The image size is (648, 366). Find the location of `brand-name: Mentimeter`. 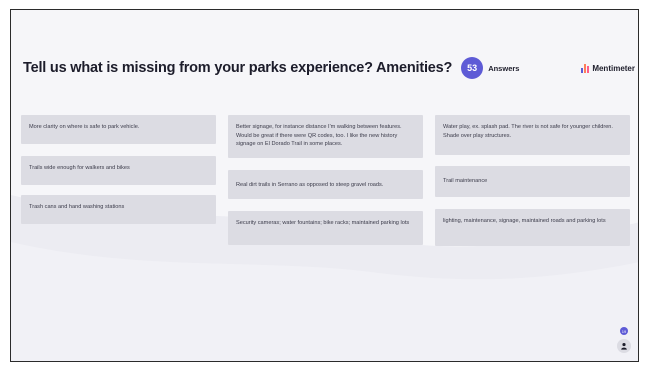

brand-name: Mentimeter is located at coordinates (613, 68).